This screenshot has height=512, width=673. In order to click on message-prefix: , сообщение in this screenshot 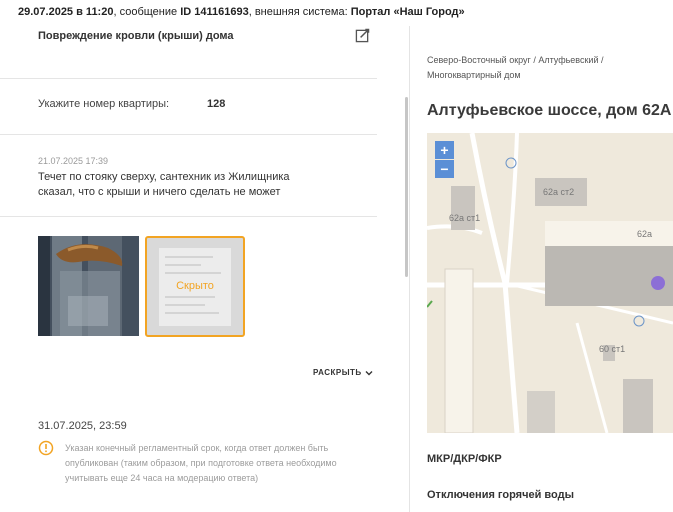, I will do `click(147, 12)`.